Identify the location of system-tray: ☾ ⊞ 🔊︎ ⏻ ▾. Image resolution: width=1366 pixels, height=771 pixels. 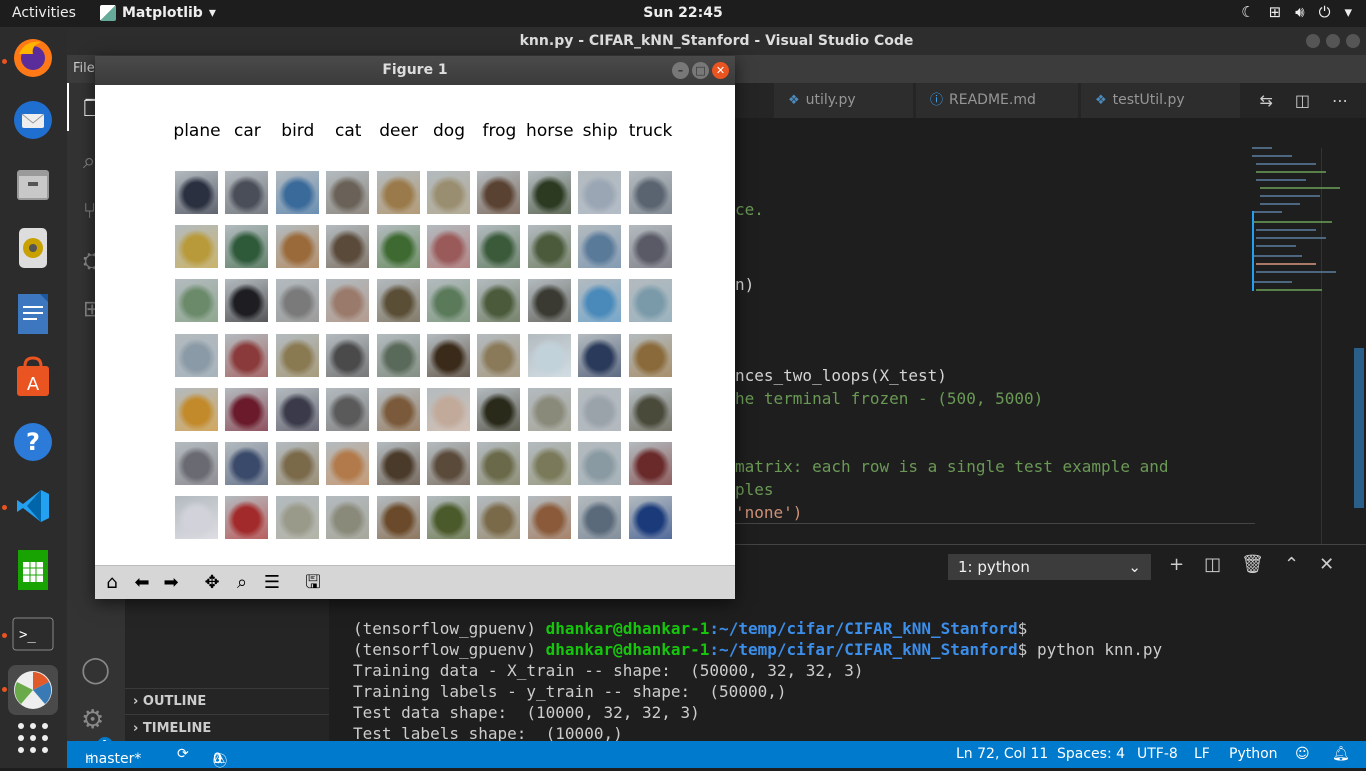
(1296, 12).